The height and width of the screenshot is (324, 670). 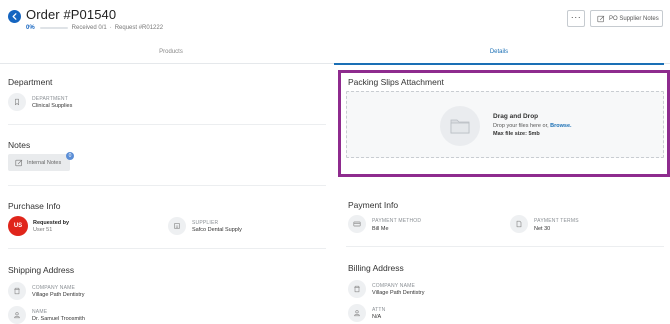 I want to click on payment-terms-label: Payment Terms, so click(x=556, y=221).